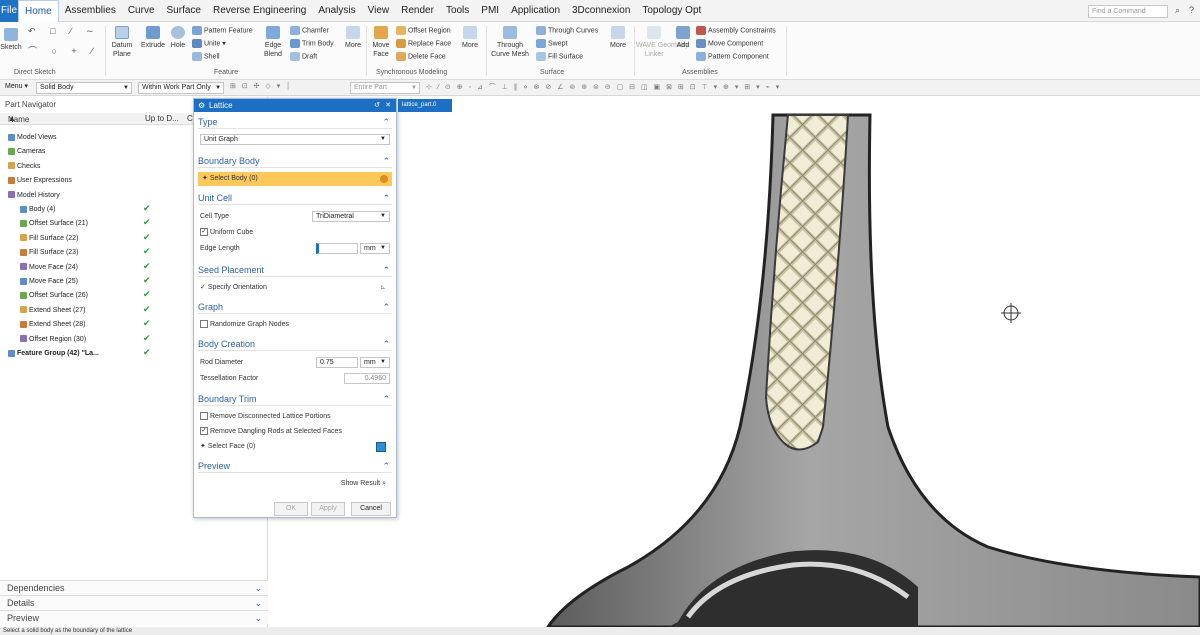 This screenshot has width=1200, height=635. Describe the element at coordinates (379, 11) in the screenshot. I see `menu-tab-view: View` at that location.